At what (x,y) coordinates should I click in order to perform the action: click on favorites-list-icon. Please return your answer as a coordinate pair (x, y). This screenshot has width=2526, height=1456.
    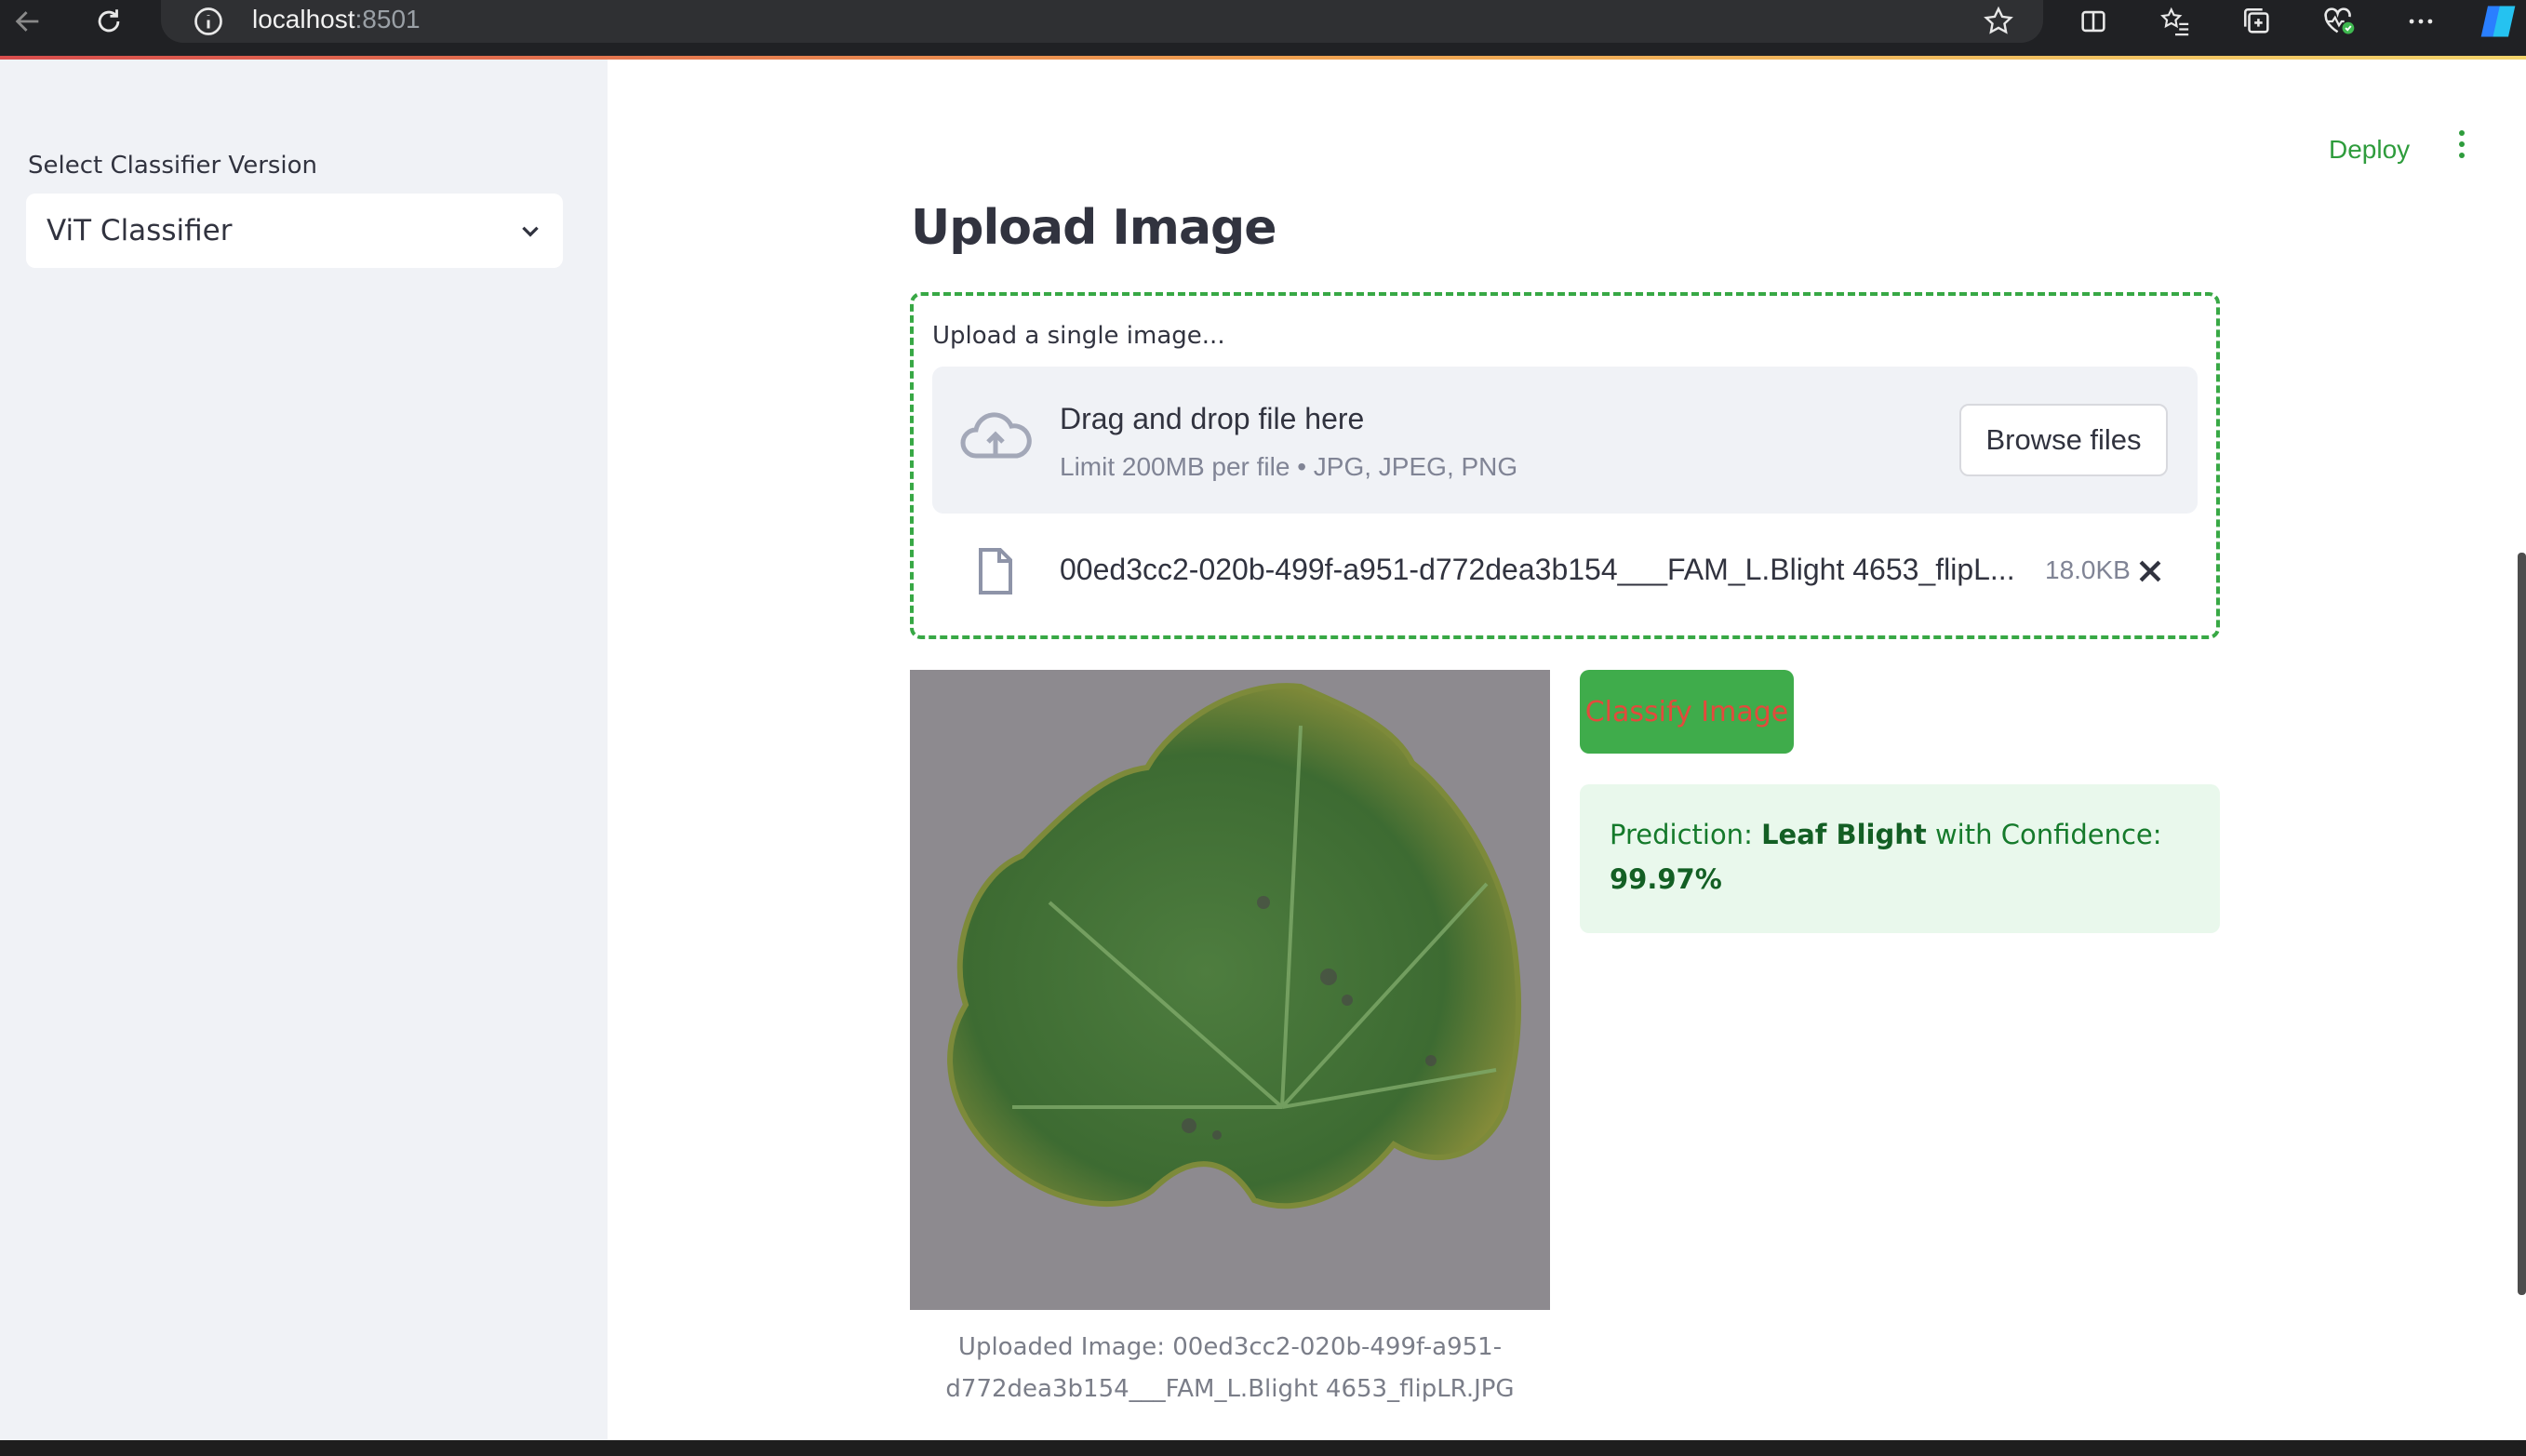
    Looking at the image, I should click on (2174, 21).